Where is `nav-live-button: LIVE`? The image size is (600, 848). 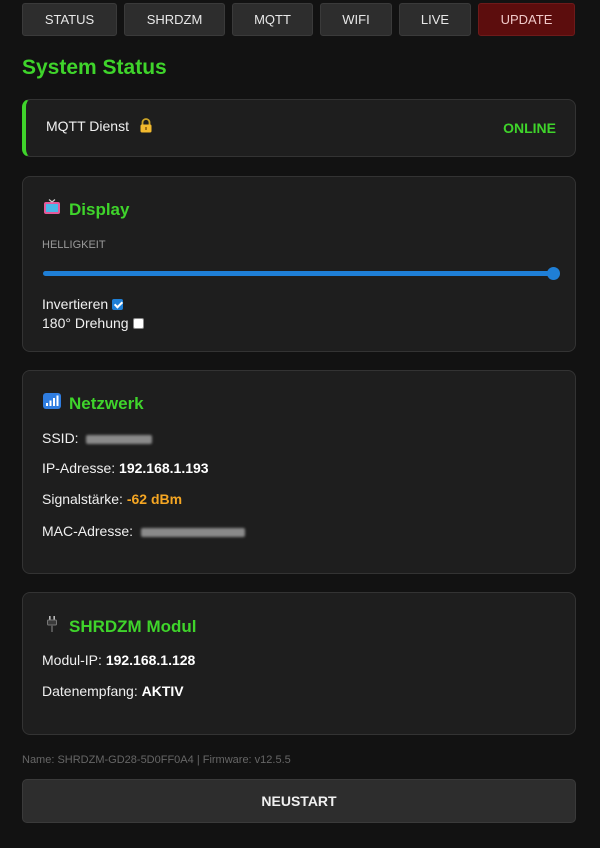
nav-live-button: LIVE is located at coordinates (435, 19).